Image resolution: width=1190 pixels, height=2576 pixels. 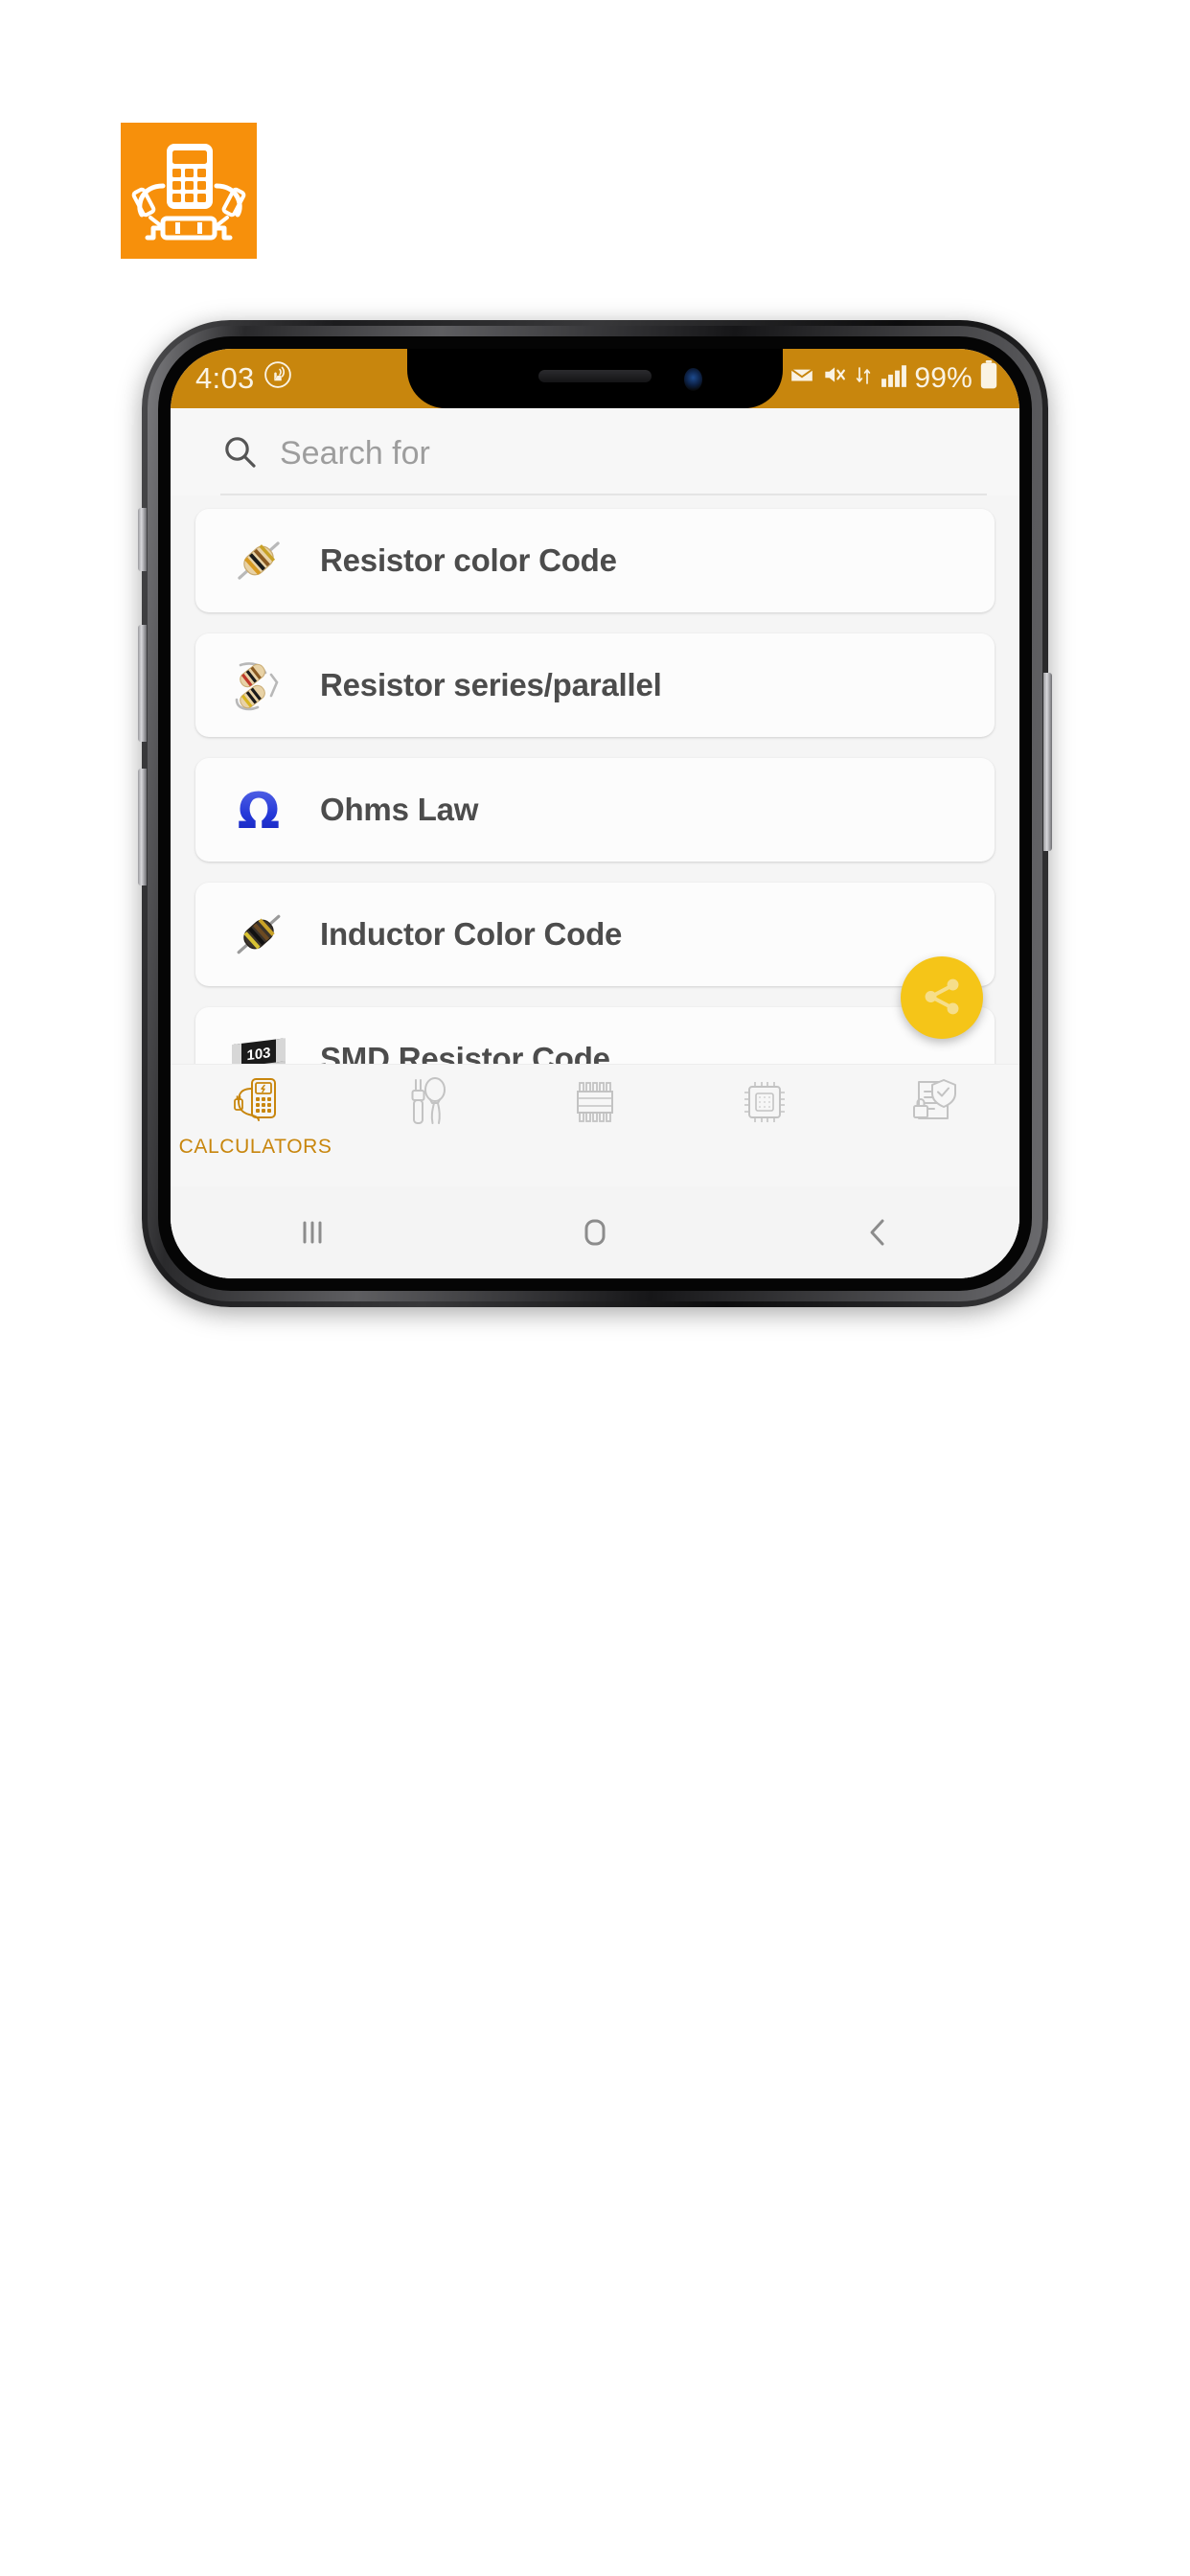 What do you see at coordinates (258, 934) in the screenshot?
I see `inductor-icon` at bounding box center [258, 934].